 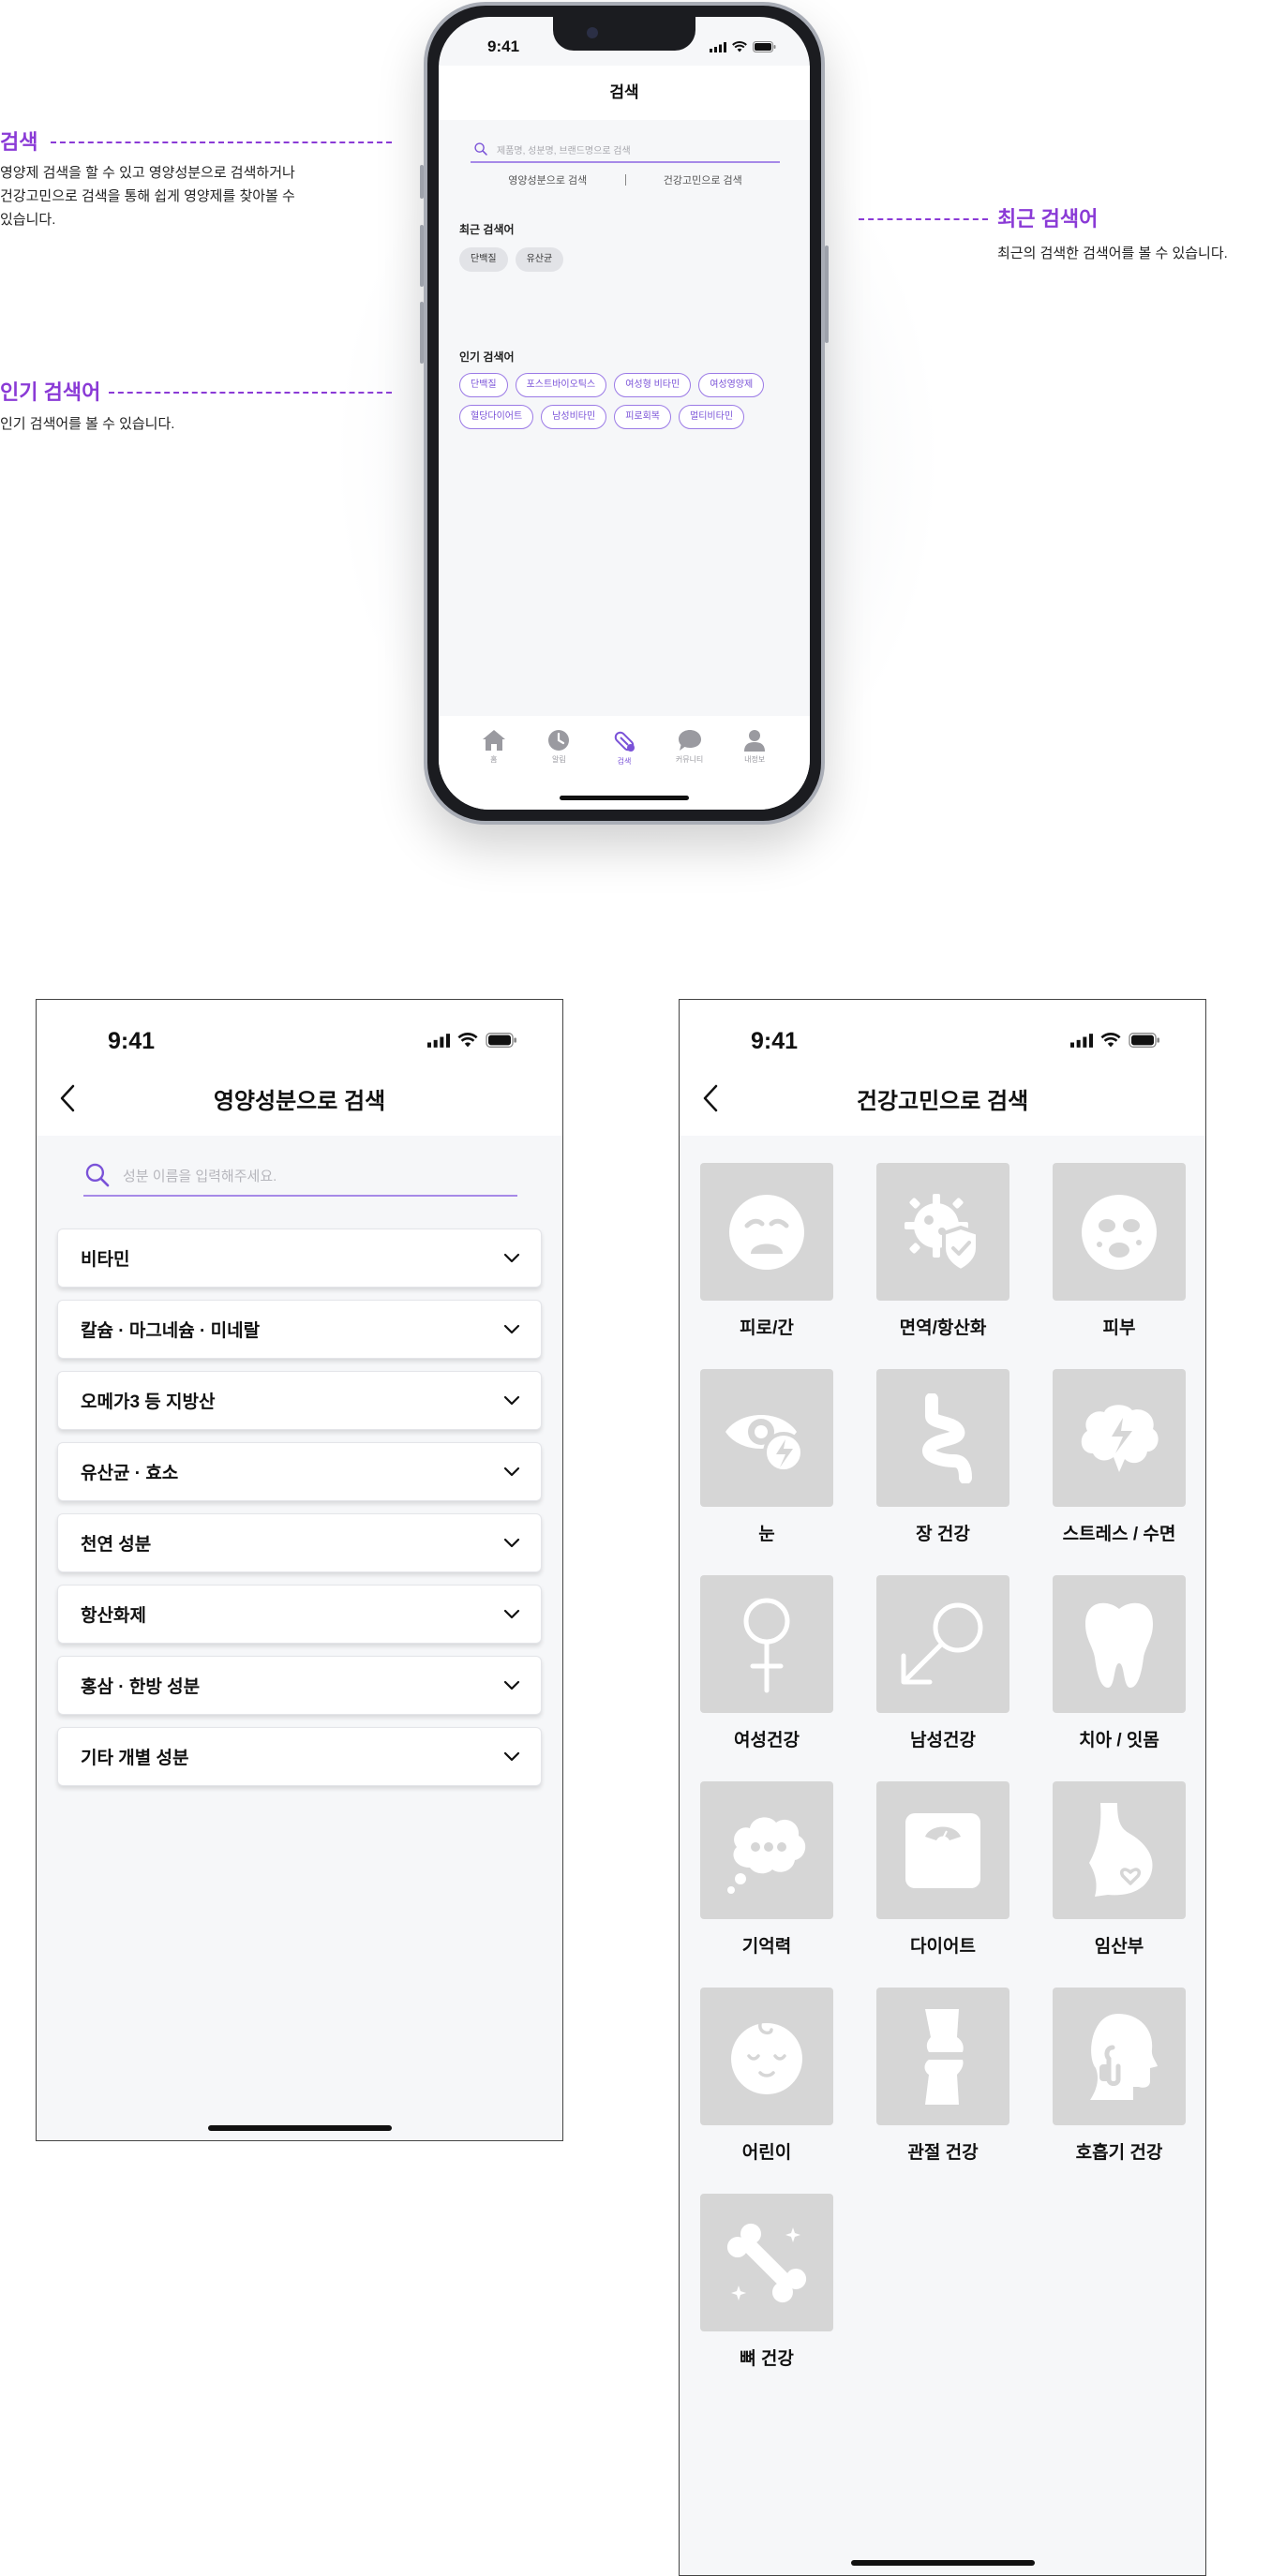 I want to click on accordion-item: 천연 성분, so click(x=300, y=1542).